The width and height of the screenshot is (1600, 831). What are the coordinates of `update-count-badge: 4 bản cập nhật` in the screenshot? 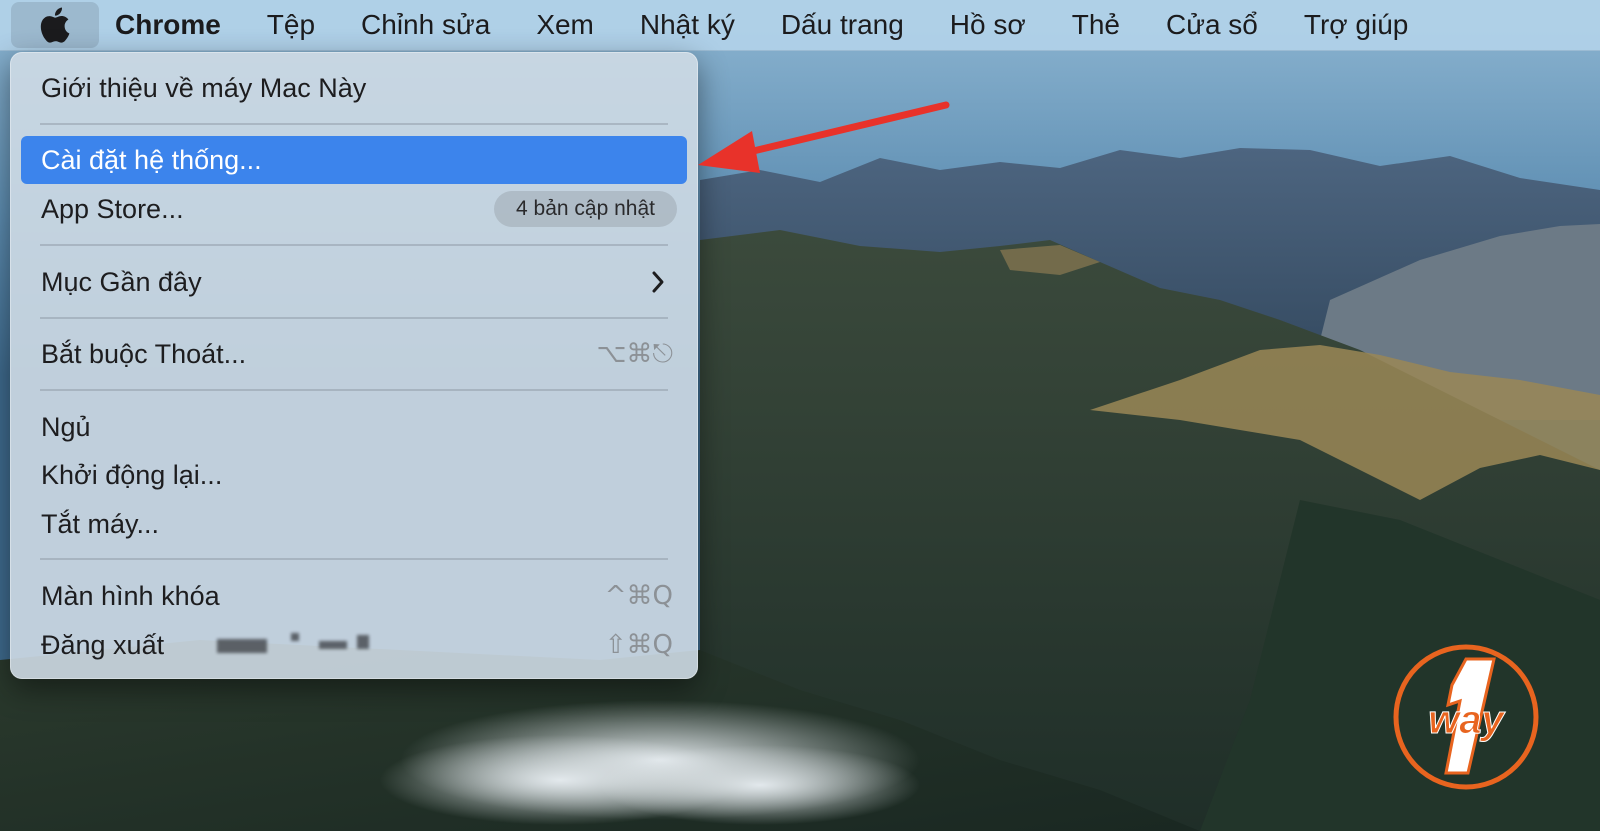 It's located at (585, 209).